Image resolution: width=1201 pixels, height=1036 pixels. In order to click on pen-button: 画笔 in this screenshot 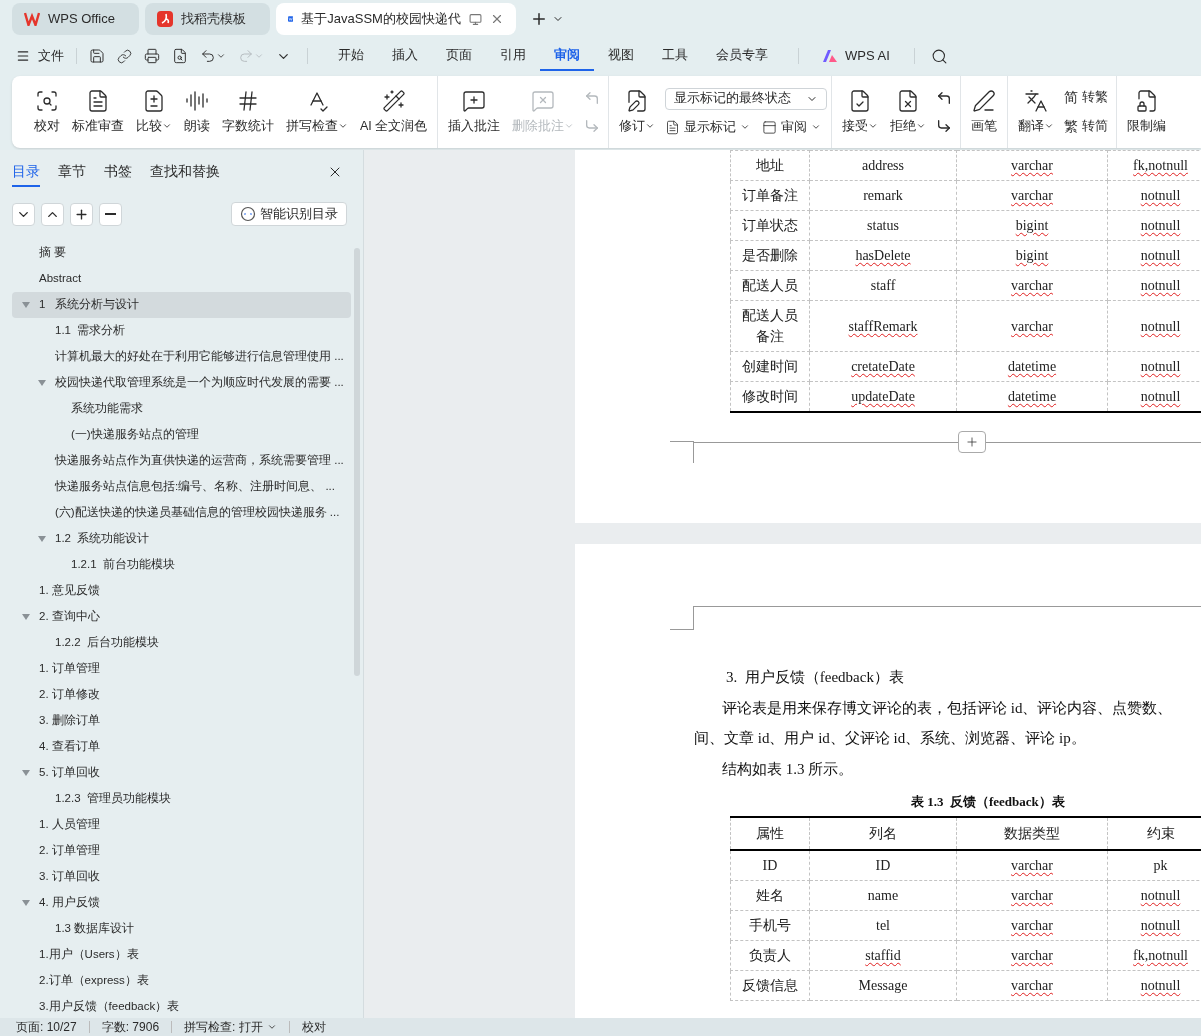, I will do `click(984, 112)`.